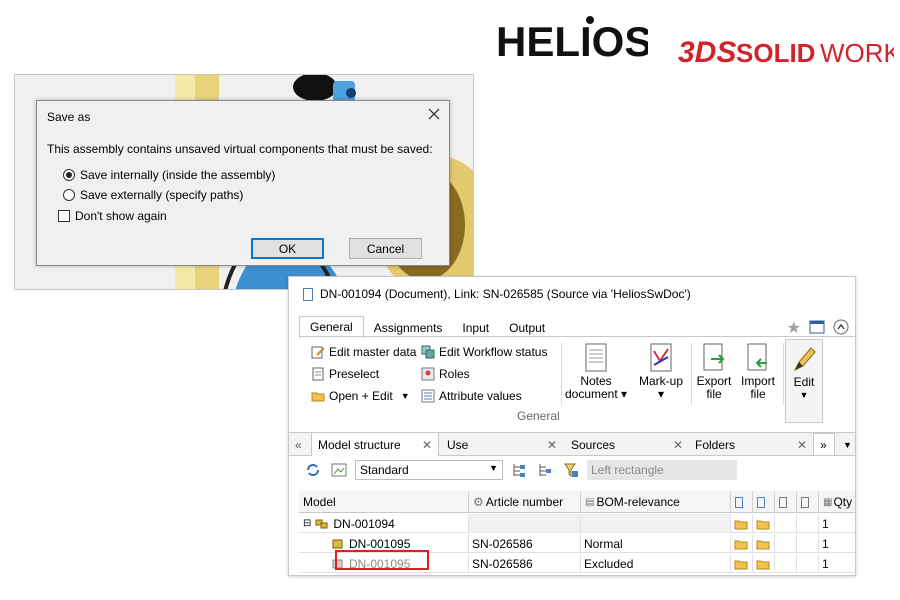  Describe the element at coordinates (405, 396) in the screenshot. I see `dropdown-arrow-icon: ▼` at that location.